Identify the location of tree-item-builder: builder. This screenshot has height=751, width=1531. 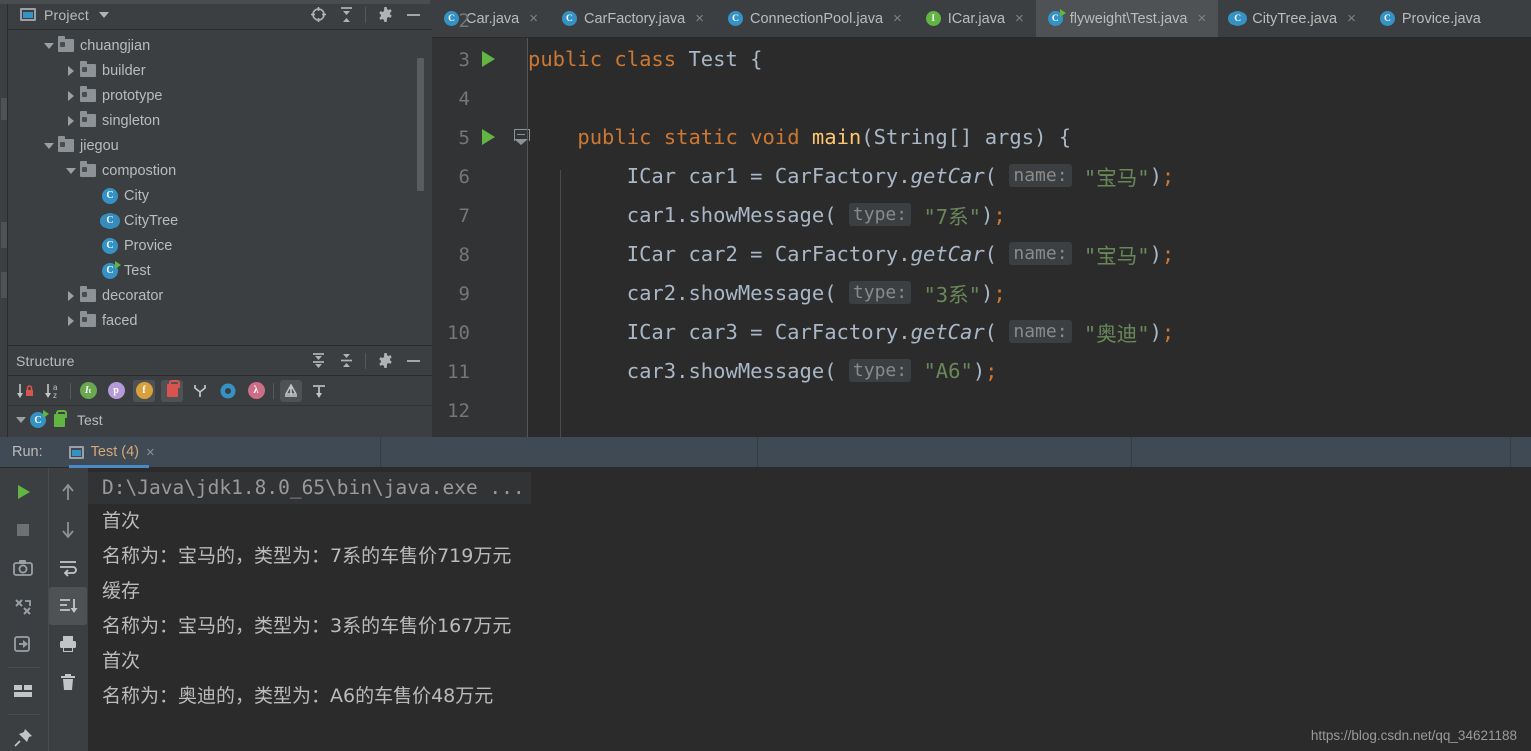
(220, 70).